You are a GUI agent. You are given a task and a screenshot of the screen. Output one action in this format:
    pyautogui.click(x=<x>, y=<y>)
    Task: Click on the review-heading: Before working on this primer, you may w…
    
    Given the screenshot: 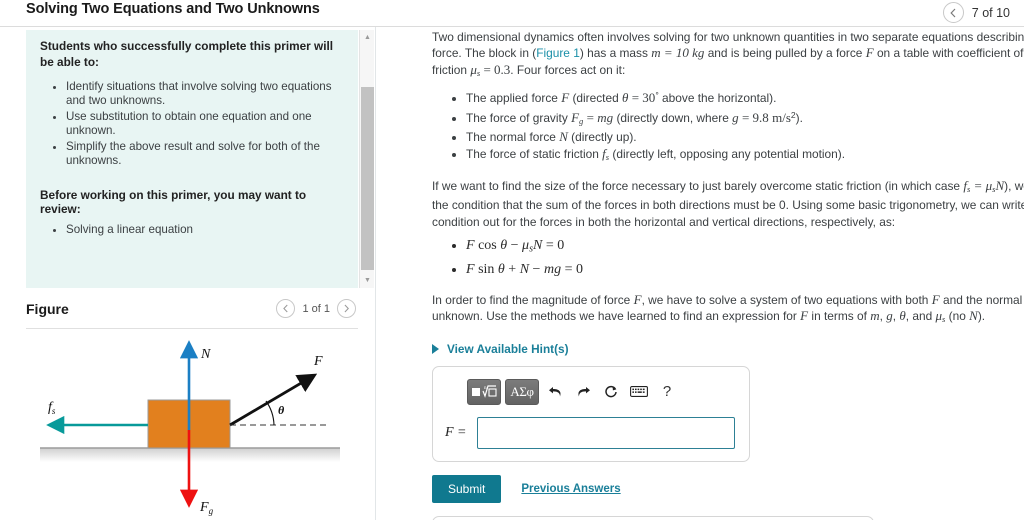 What is the action you would take?
    pyautogui.click(x=173, y=202)
    